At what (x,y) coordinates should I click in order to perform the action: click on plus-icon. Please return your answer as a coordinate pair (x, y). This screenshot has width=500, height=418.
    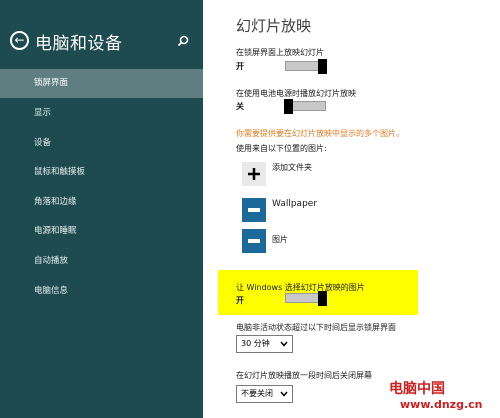
    Looking at the image, I should click on (254, 174).